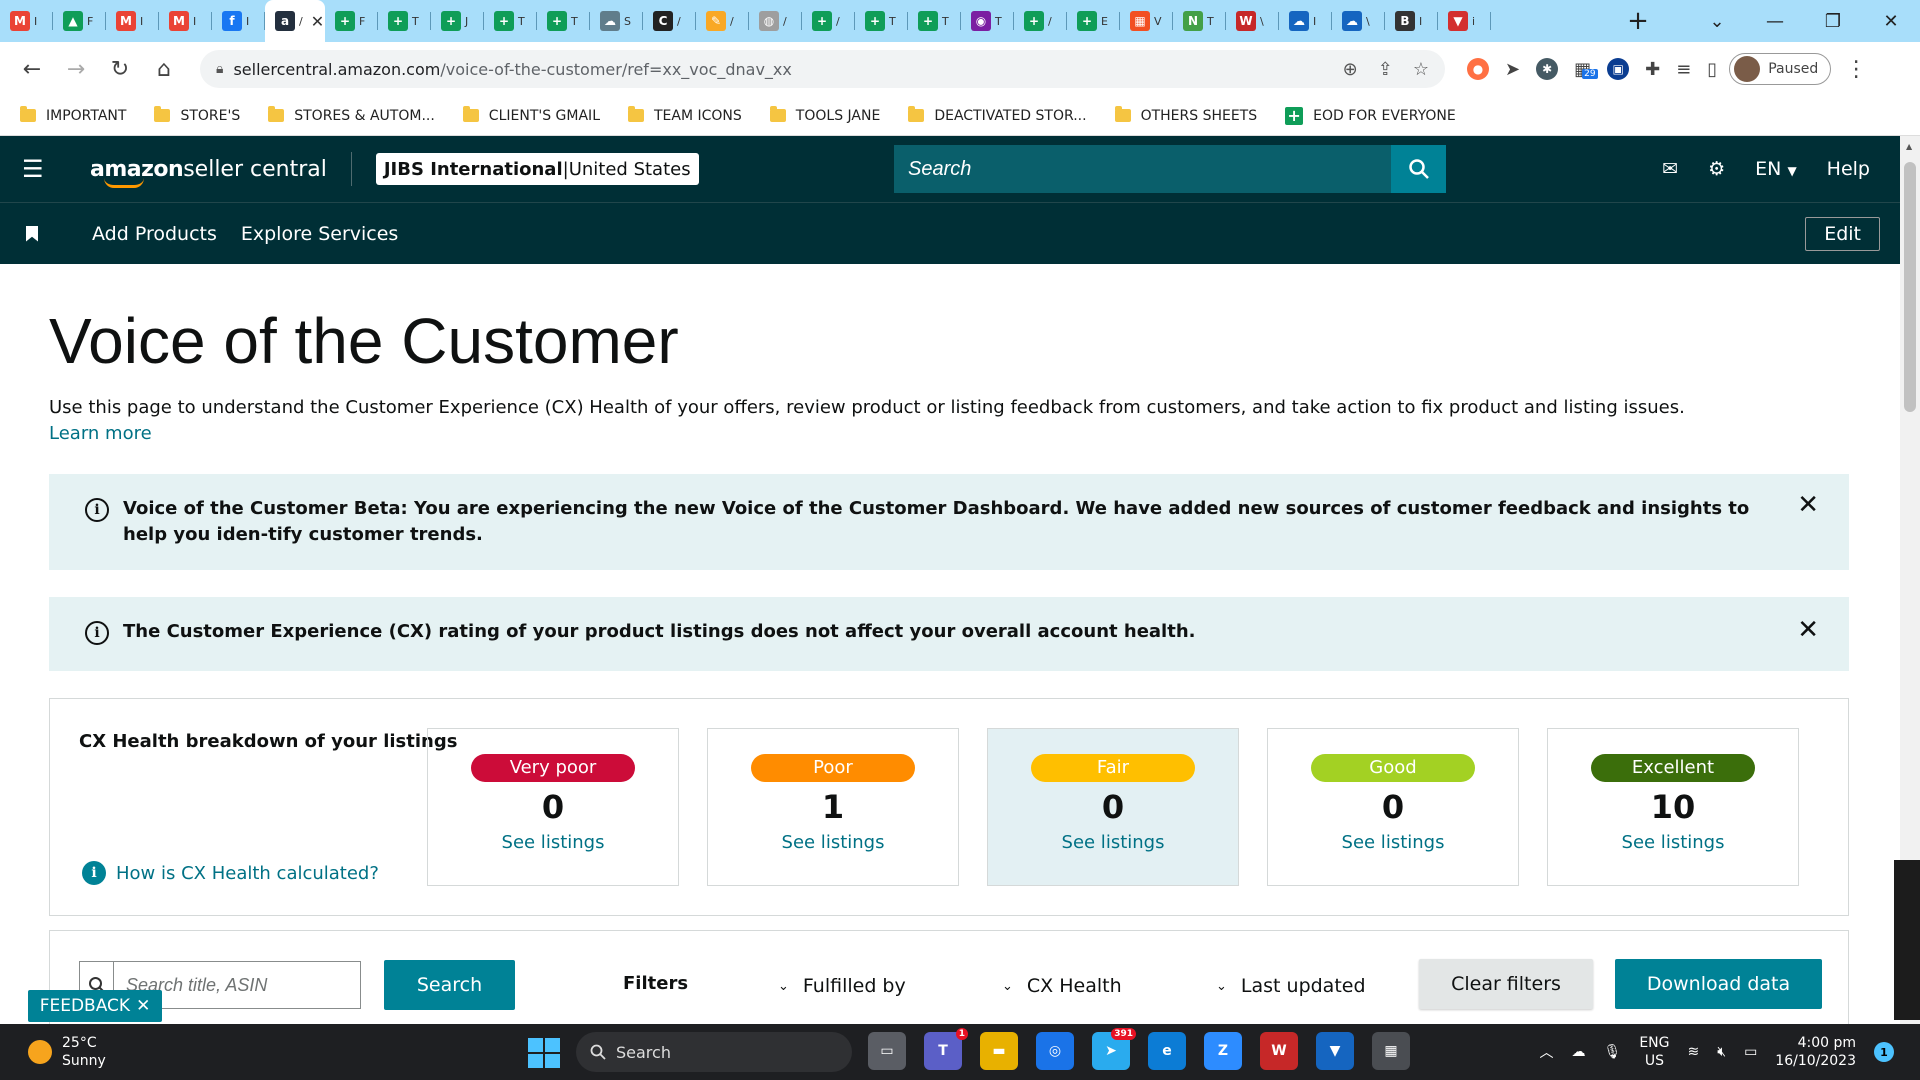 The width and height of the screenshot is (1920, 1080). Describe the element at coordinates (824, 115) in the screenshot. I see `bookmark-item: TOOLS JANE` at that location.